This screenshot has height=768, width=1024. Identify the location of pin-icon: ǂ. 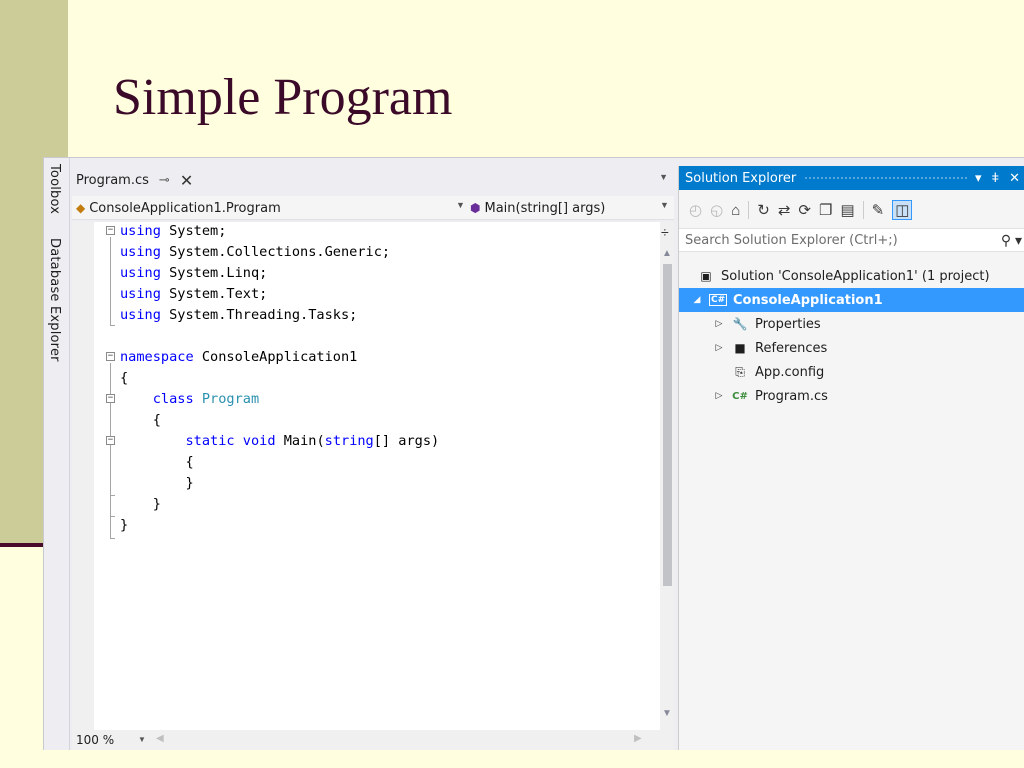
(996, 178).